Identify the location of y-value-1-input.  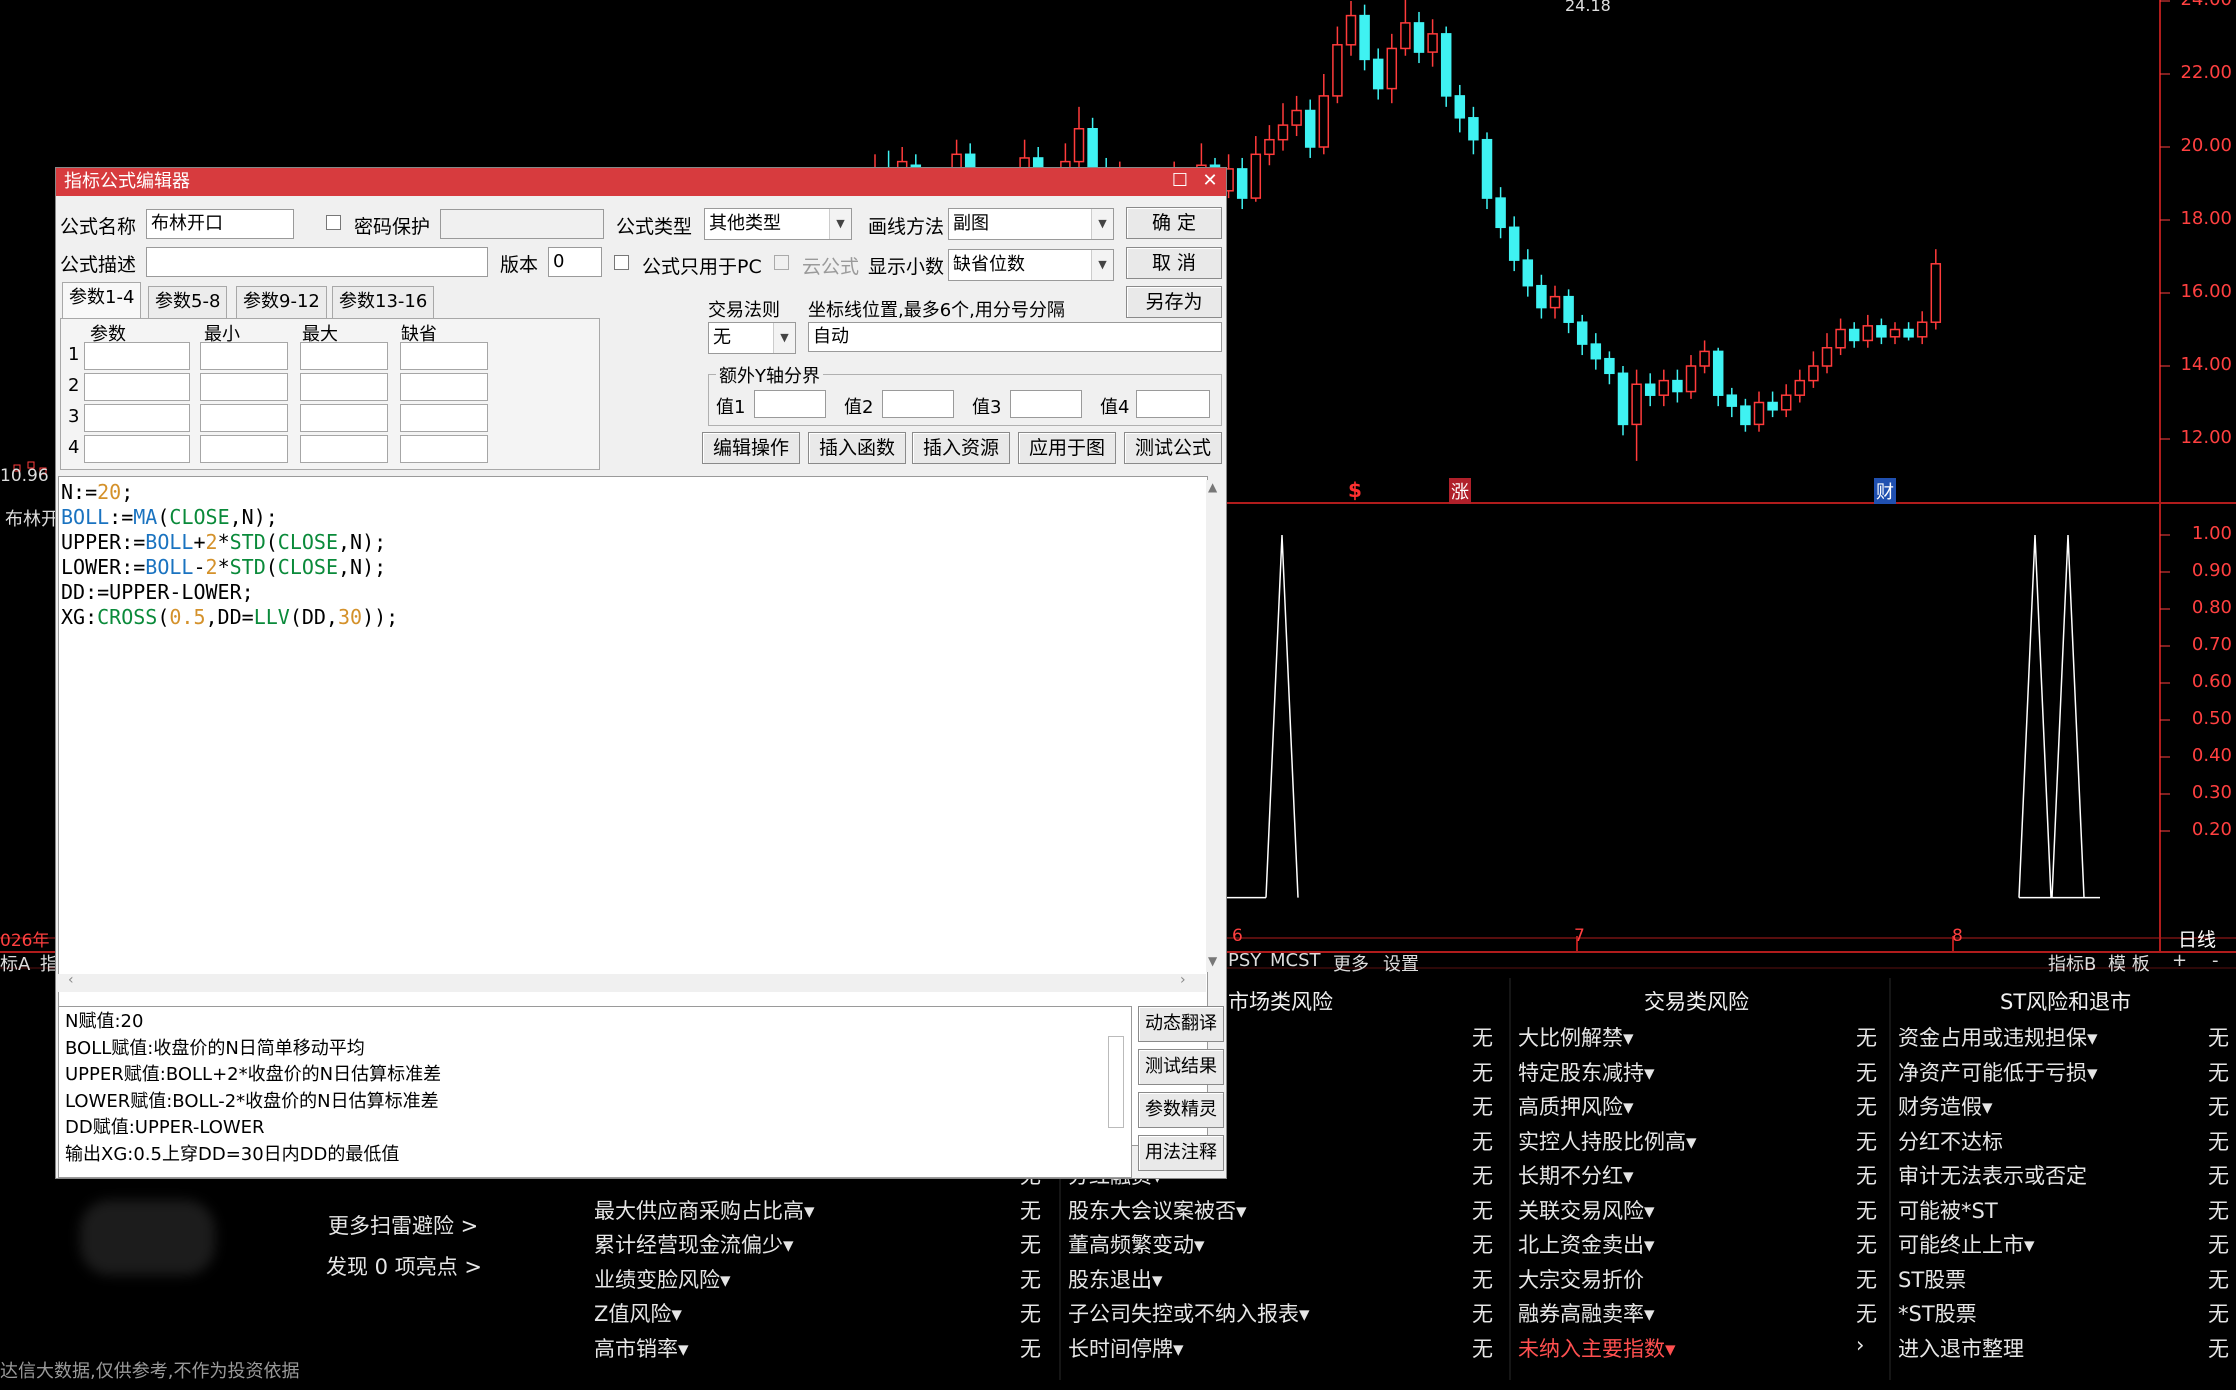
(790, 404).